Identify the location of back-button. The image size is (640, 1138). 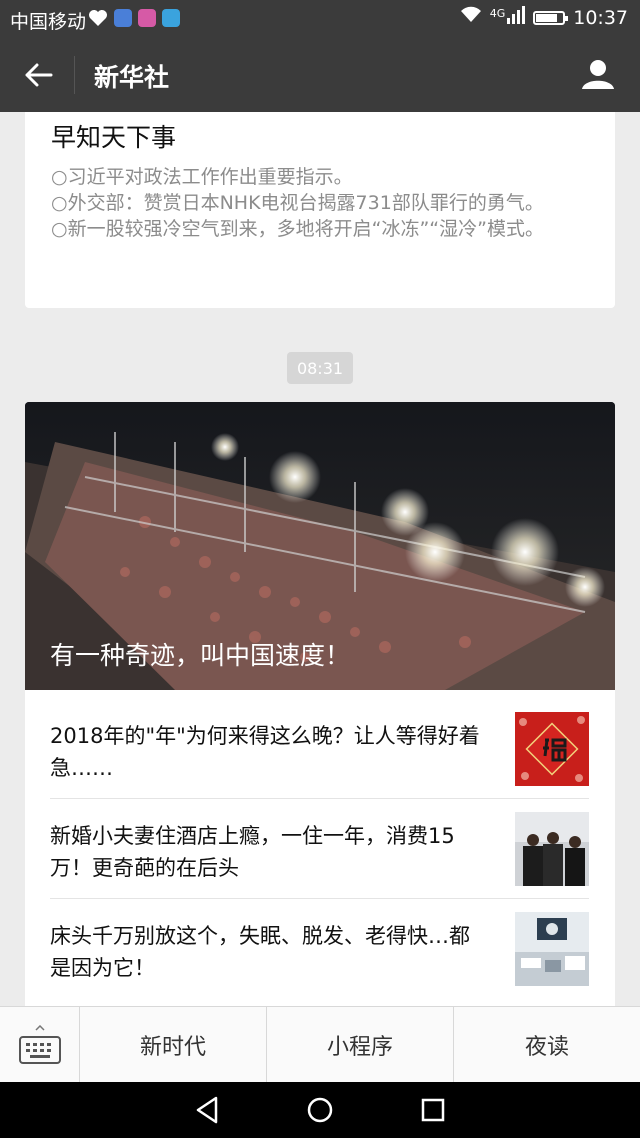
(39, 75).